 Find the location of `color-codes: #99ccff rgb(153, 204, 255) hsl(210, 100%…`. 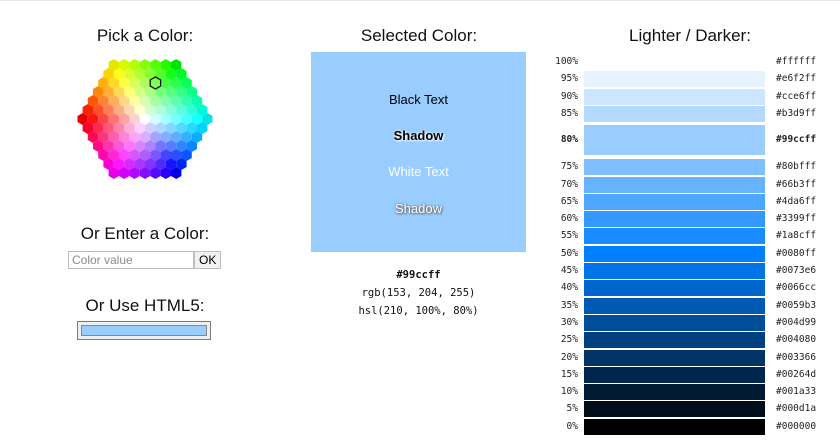

color-codes: #99ccff rgb(153, 204, 255) hsl(210, 100%… is located at coordinates (418, 293).